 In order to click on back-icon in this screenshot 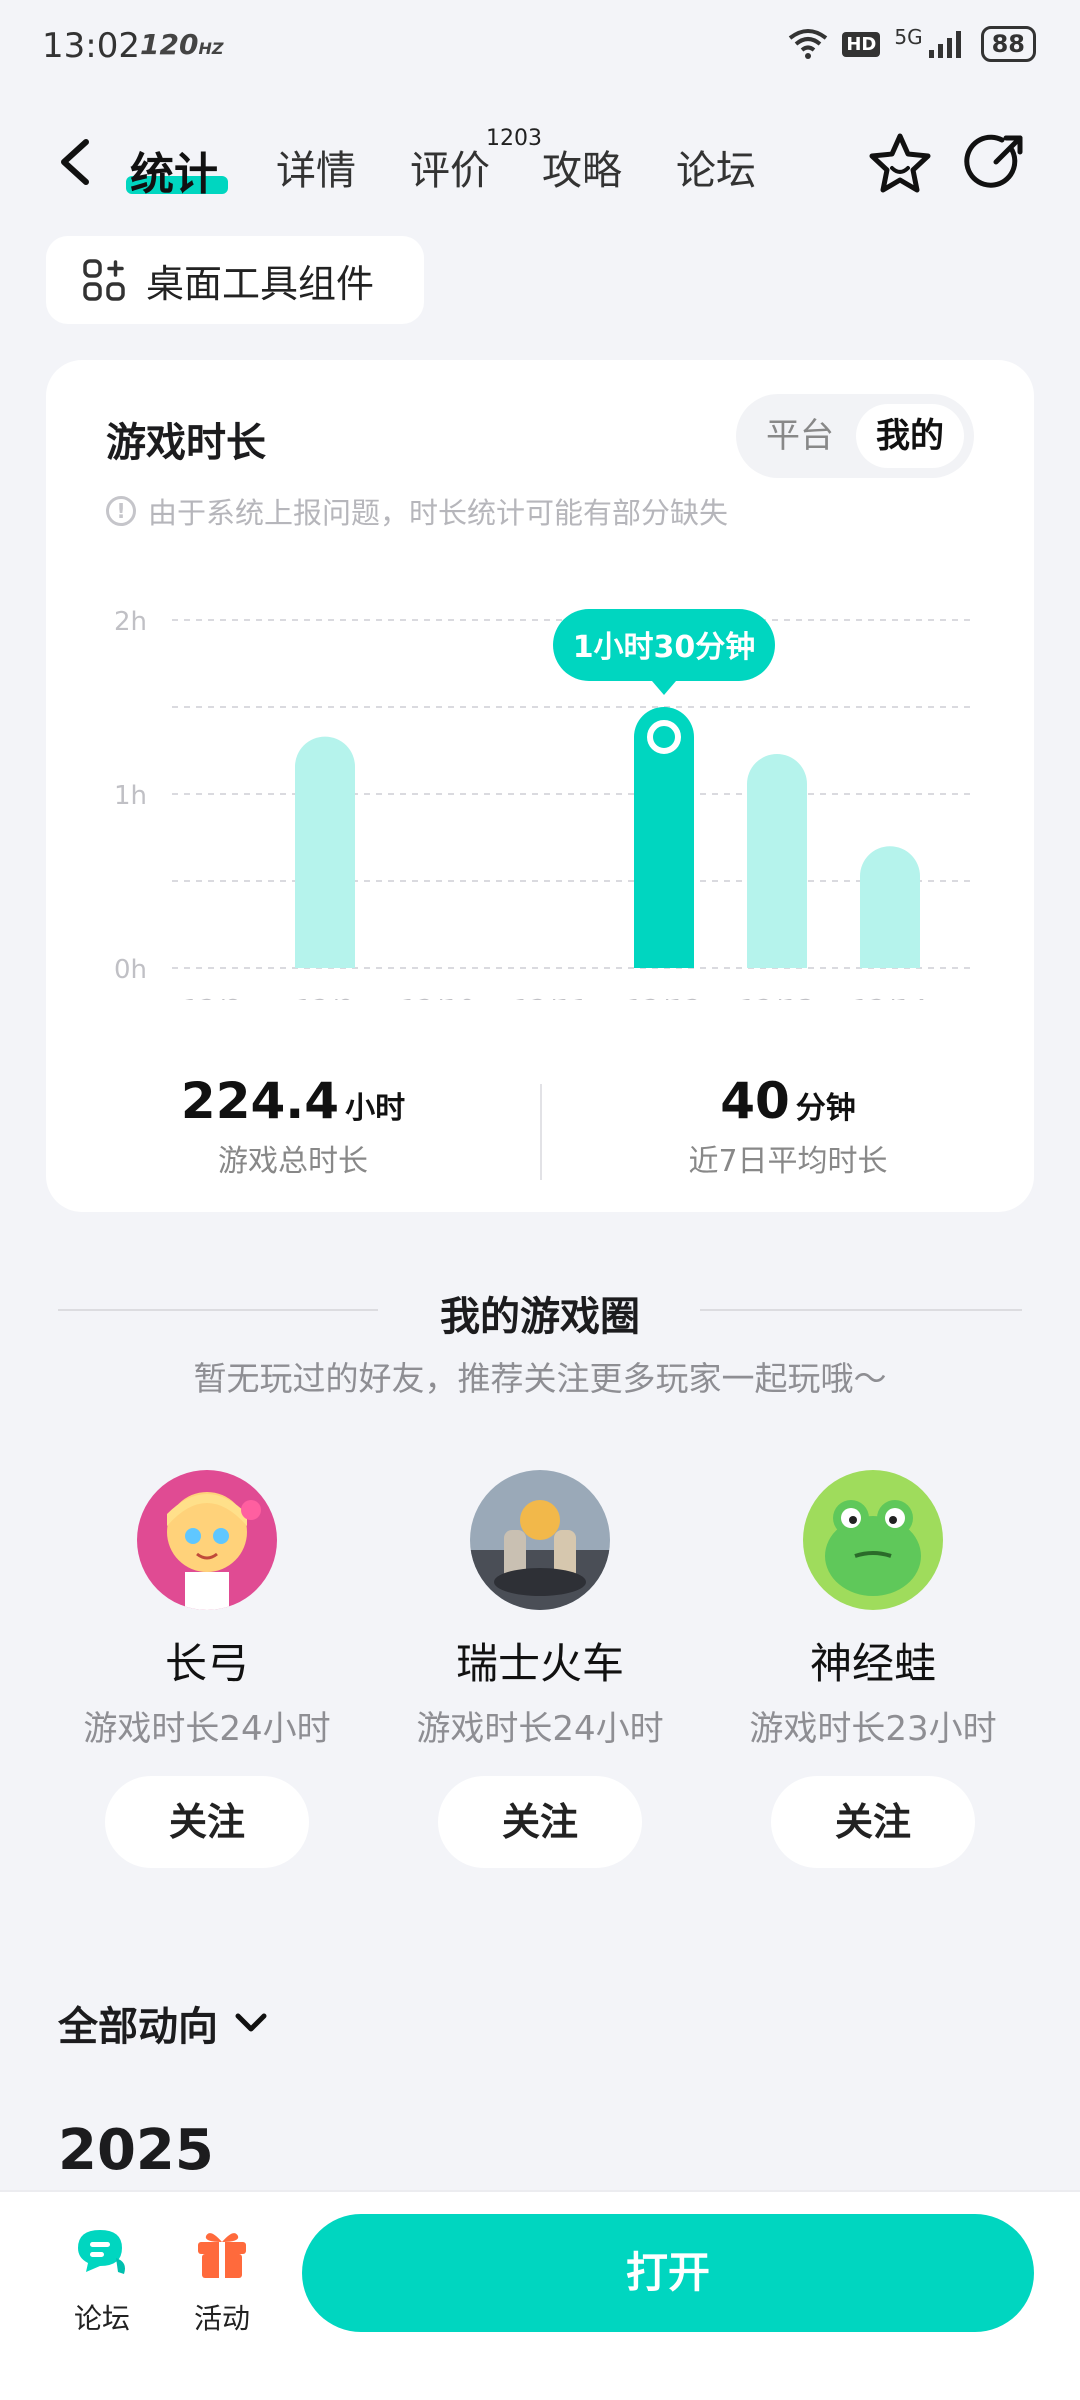, I will do `click(74, 162)`.